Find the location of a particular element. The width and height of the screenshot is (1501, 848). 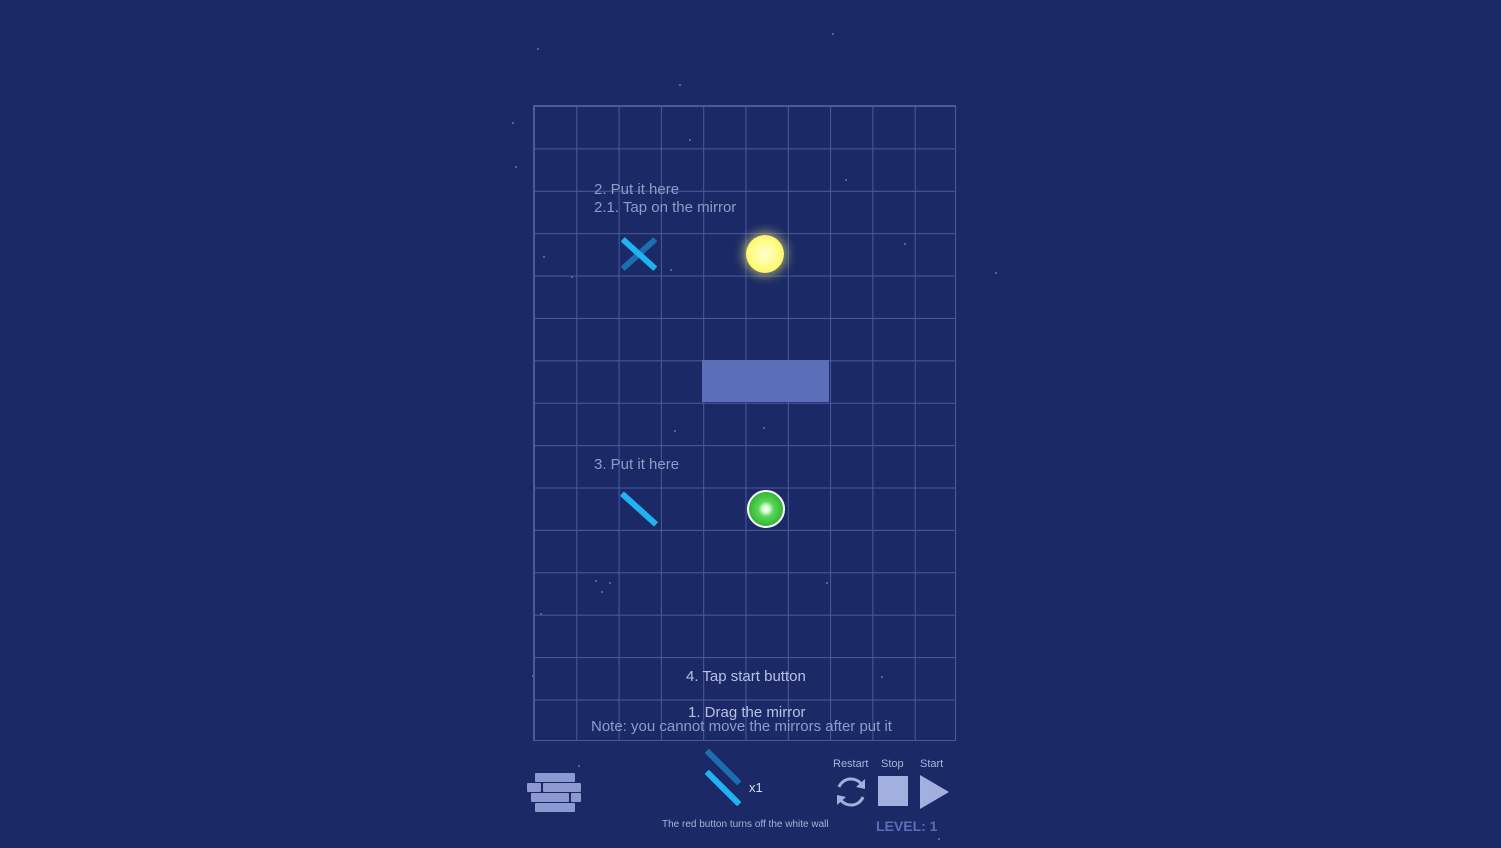

wall-block is located at coordinates (765, 381).